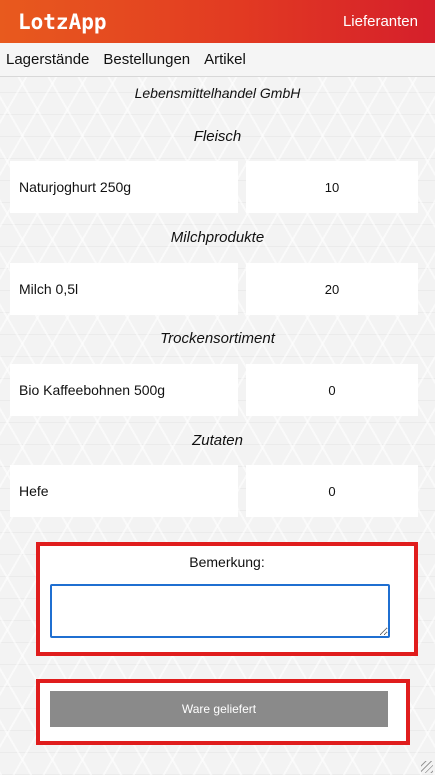 The height and width of the screenshot is (775, 435). Describe the element at coordinates (62, 22) in the screenshot. I see `app-logo: LotzApp` at that location.